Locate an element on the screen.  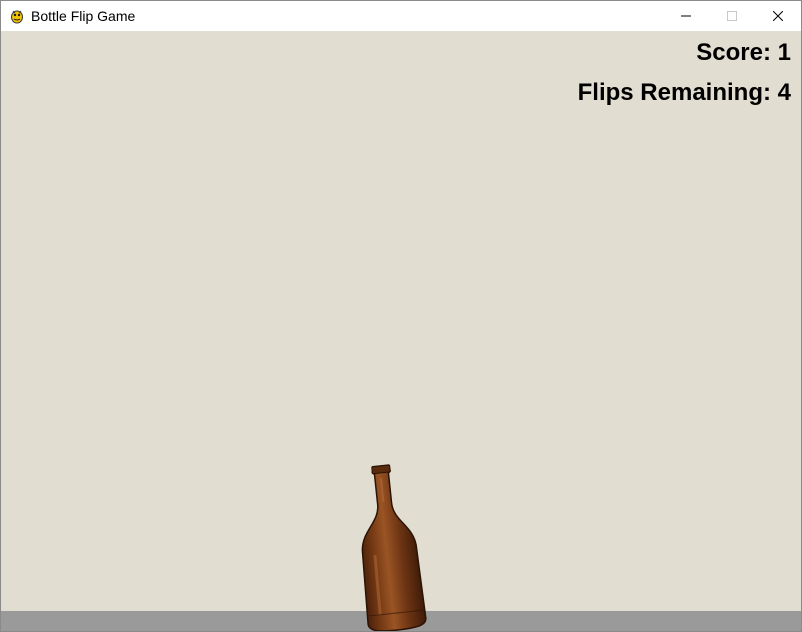
maximize-button is located at coordinates (732, 16).